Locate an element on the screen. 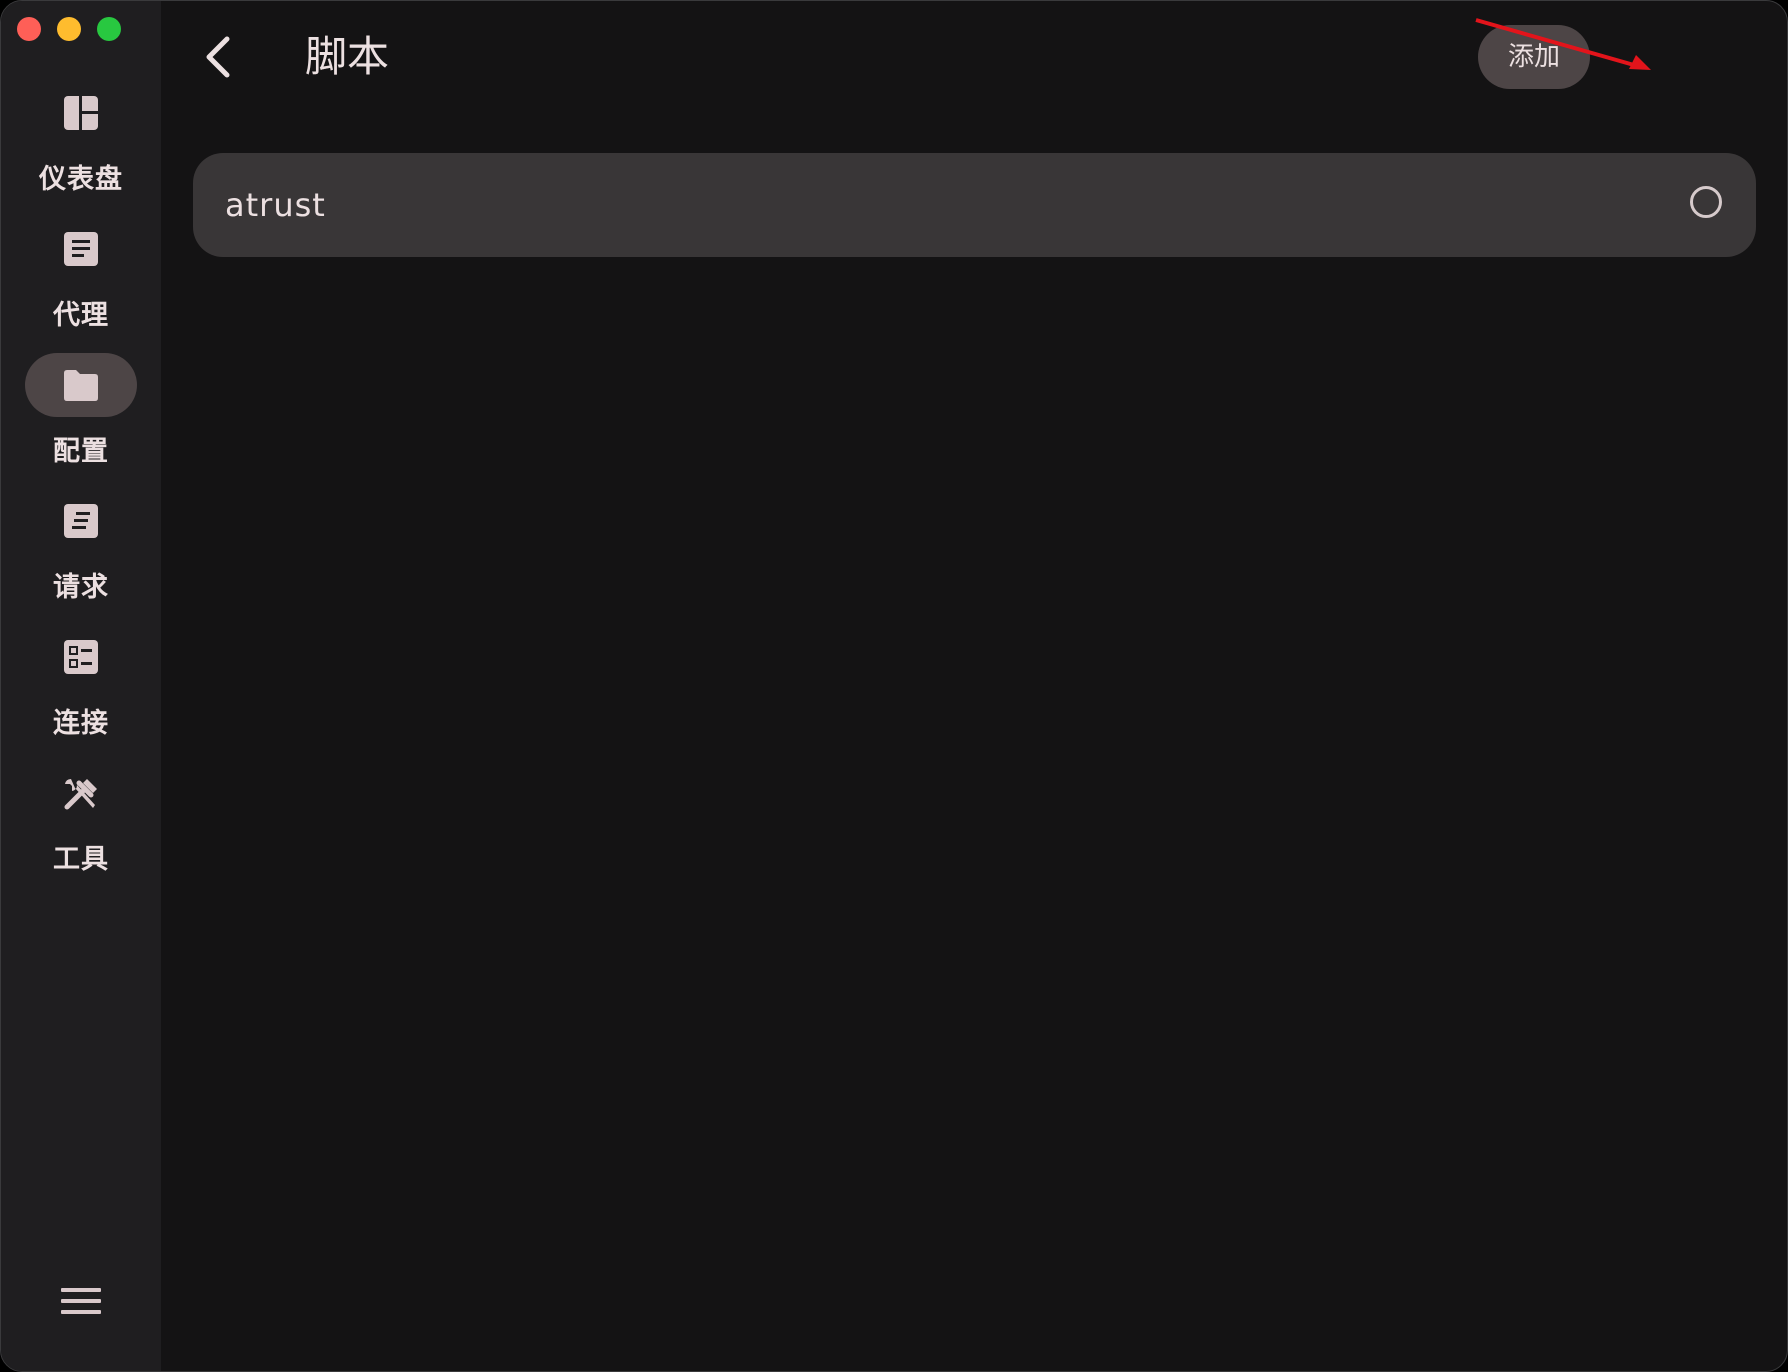  window-zoom-button is located at coordinates (109, 29).